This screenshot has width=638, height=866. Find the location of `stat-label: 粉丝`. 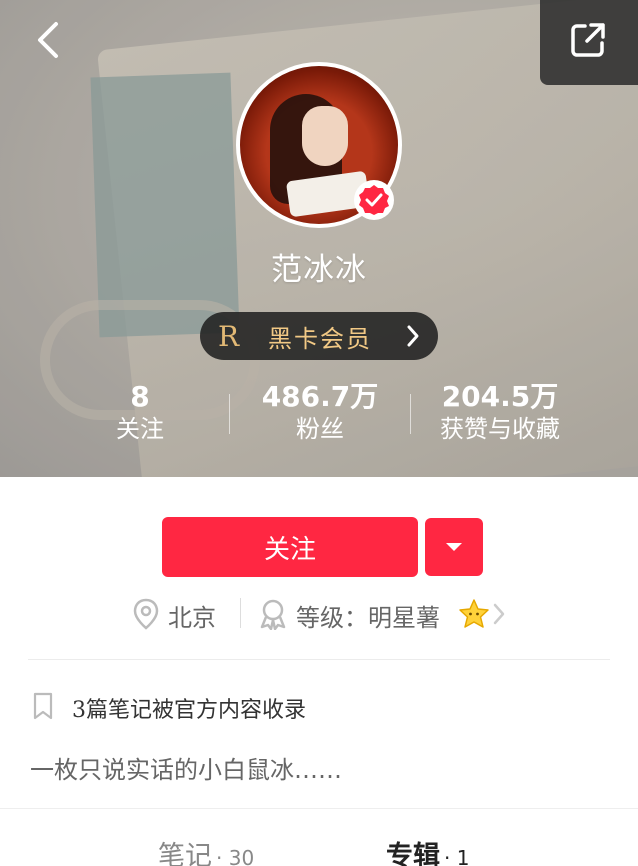

stat-label: 粉丝 is located at coordinates (320, 429).